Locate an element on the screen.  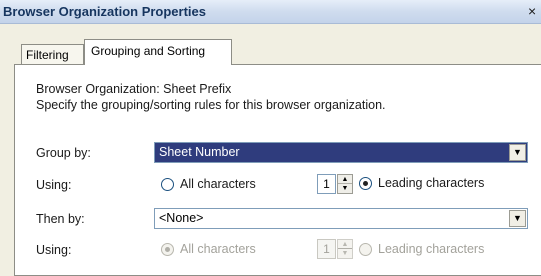
group-by-leading-characters-radio is located at coordinates (365, 183).